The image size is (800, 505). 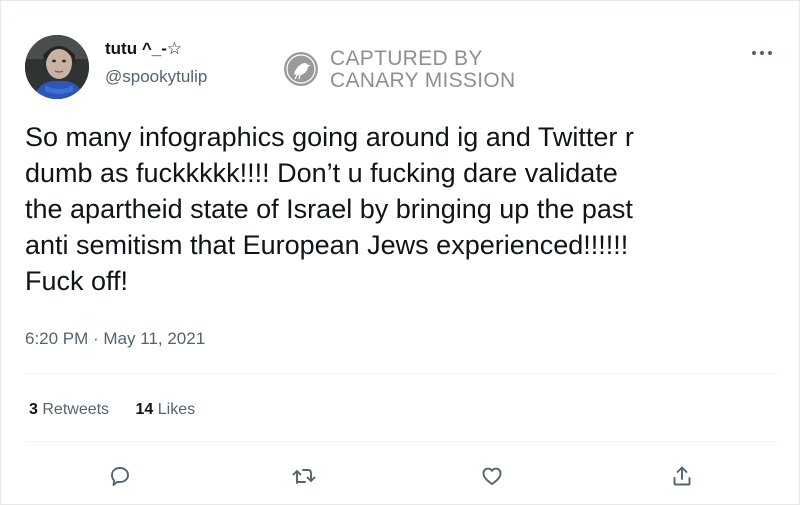 I want to click on capture-watermark: CAPTURED BY CANARY MISSION, so click(x=408, y=69).